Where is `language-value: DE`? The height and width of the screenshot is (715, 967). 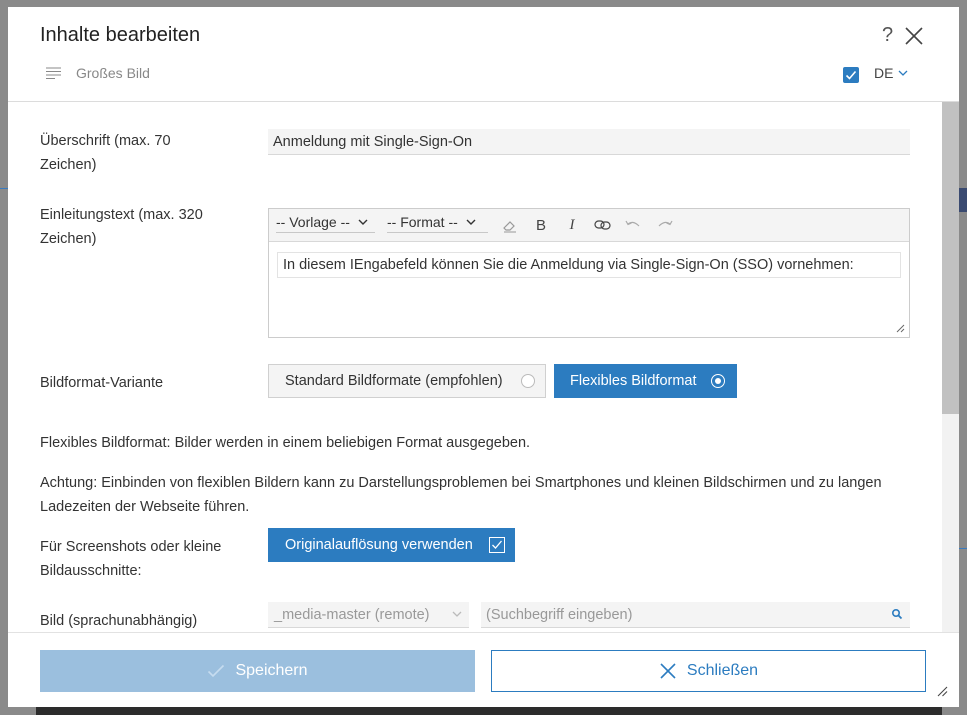 language-value: DE is located at coordinates (884, 73).